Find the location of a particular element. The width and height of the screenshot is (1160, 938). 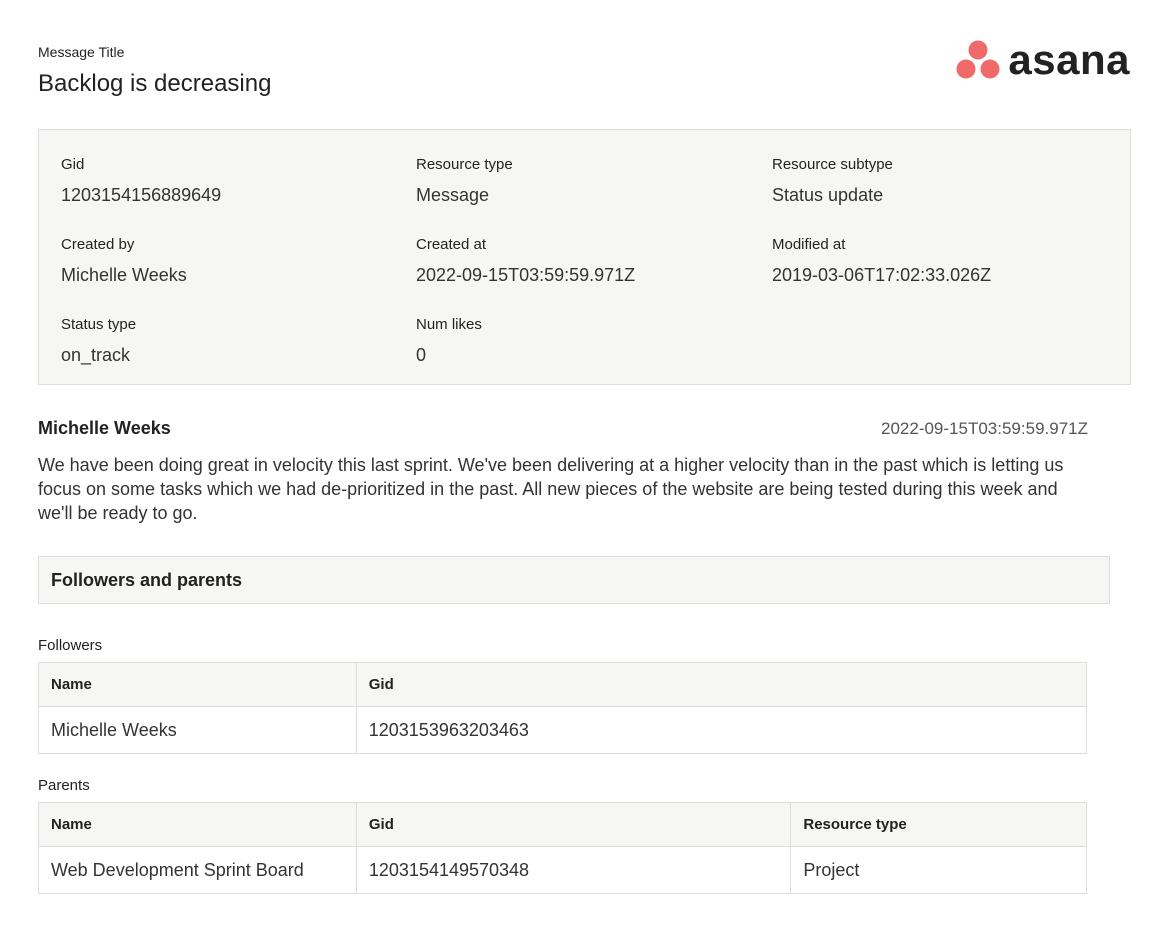

asana-dots-icon is located at coordinates (978, 59).